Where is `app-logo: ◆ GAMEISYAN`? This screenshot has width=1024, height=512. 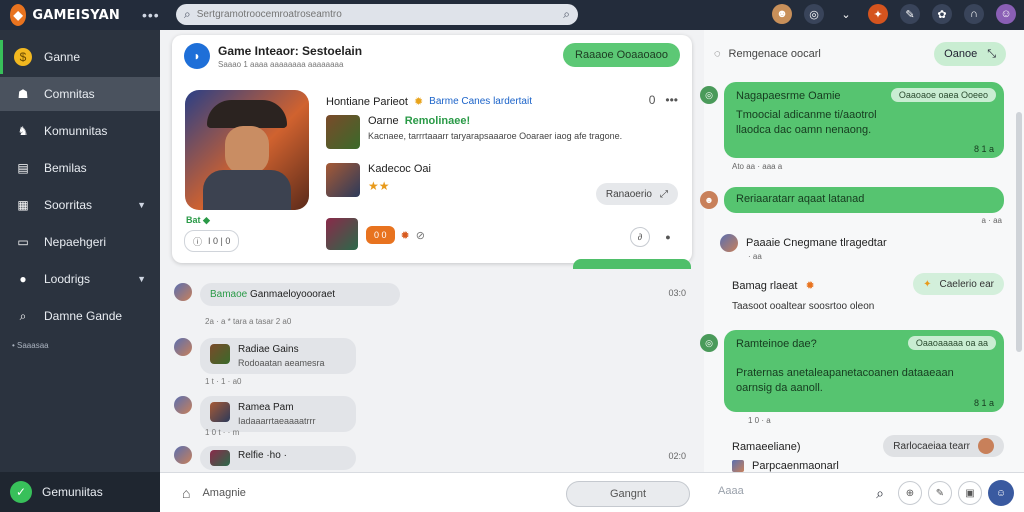
app-logo: ◆ GAMEISYAN is located at coordinates (60, 15).